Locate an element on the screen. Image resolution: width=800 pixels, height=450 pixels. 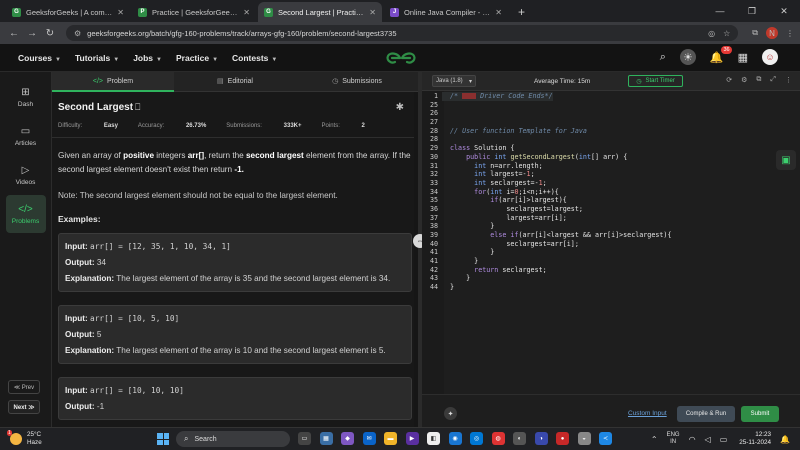
custom-input-link: Custom Input is located at coordinates (647, 413).